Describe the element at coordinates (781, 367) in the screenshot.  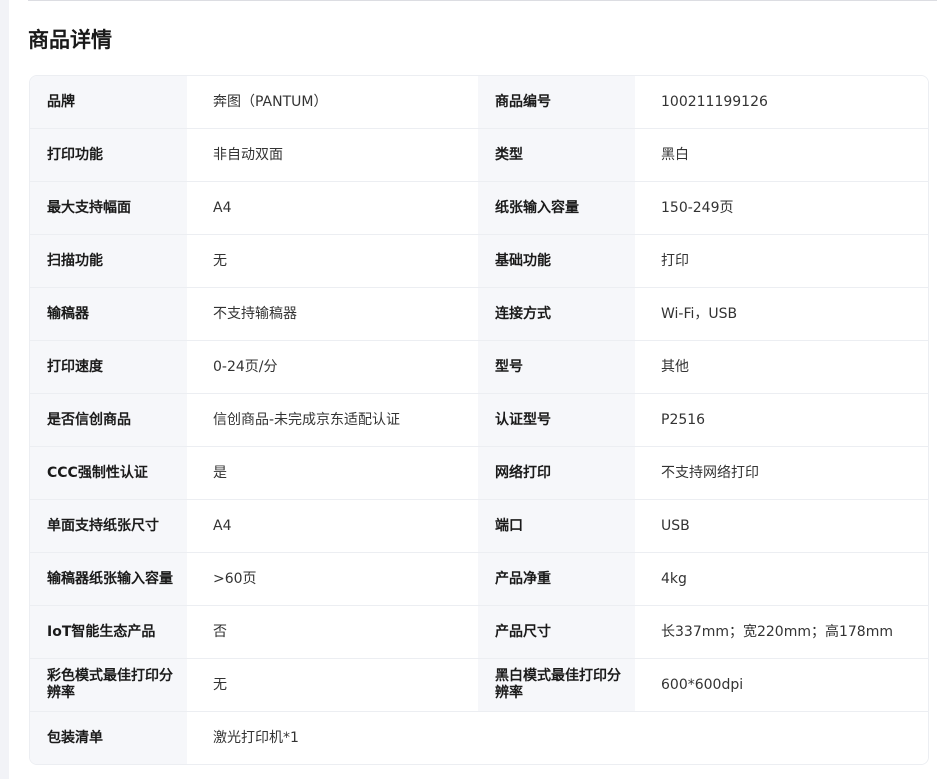
I see `spec-value: 其他` at that location.